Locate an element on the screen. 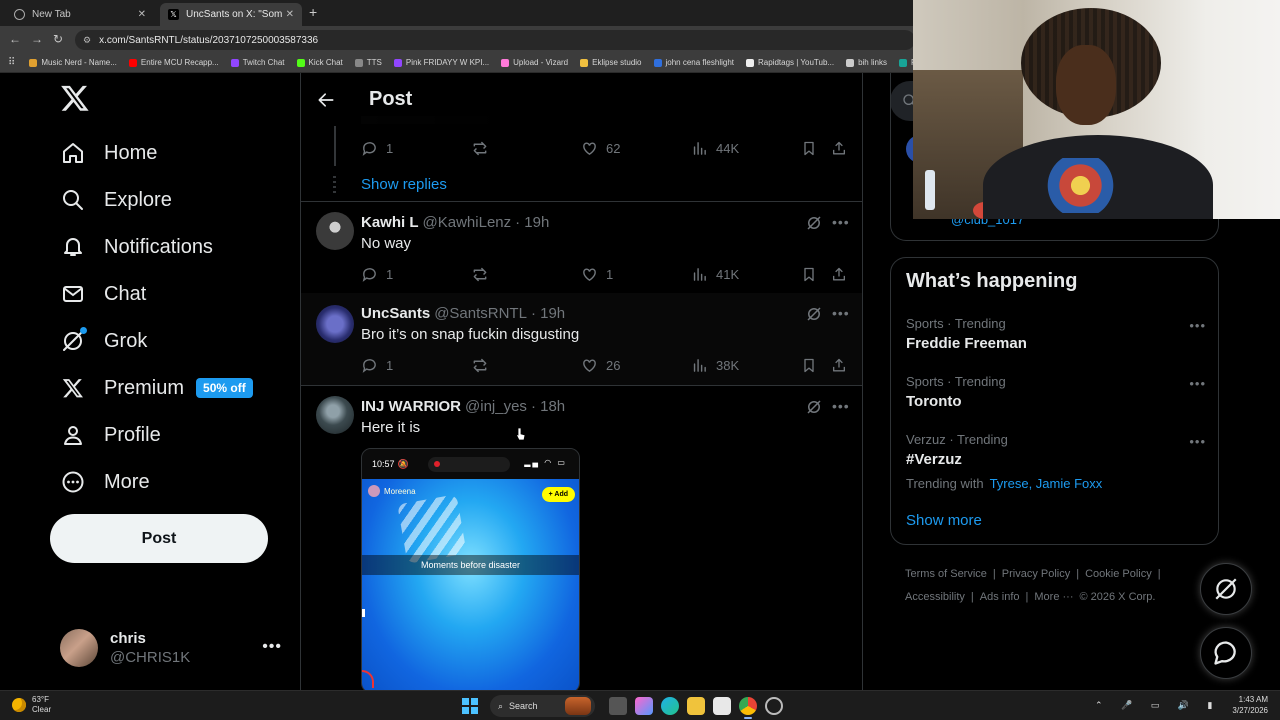 This screenshot has width=1280, height=720. forward-icon: → is located at coordinates (37, 39).